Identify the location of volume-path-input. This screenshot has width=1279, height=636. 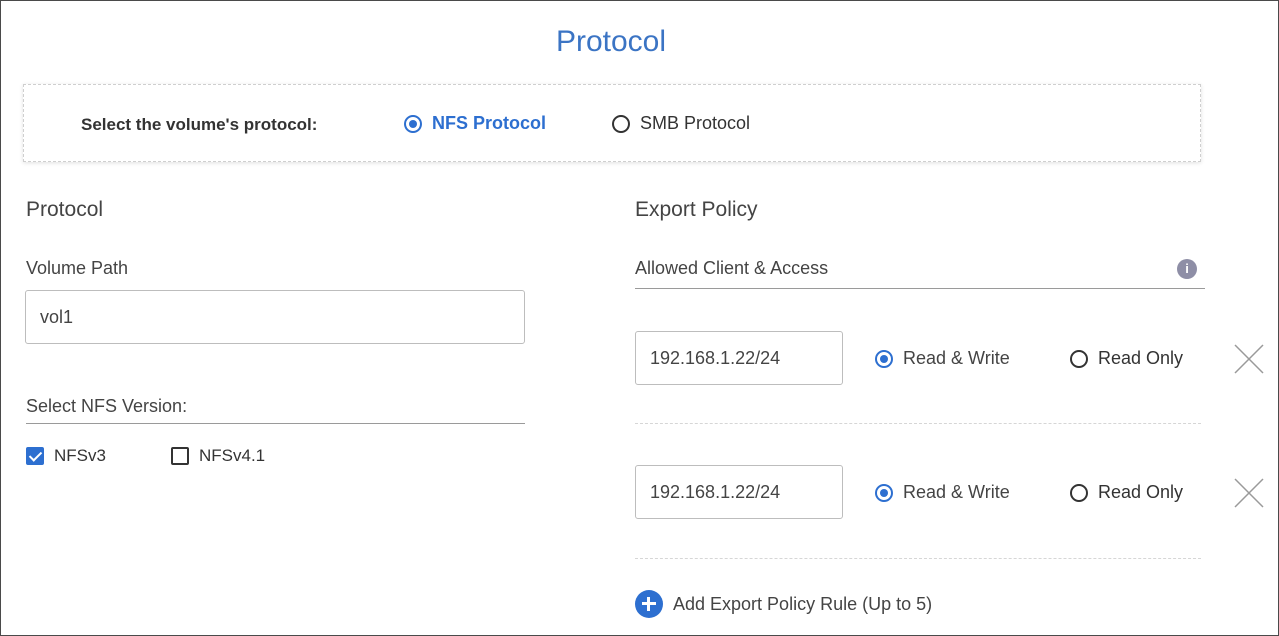
(275, 317).